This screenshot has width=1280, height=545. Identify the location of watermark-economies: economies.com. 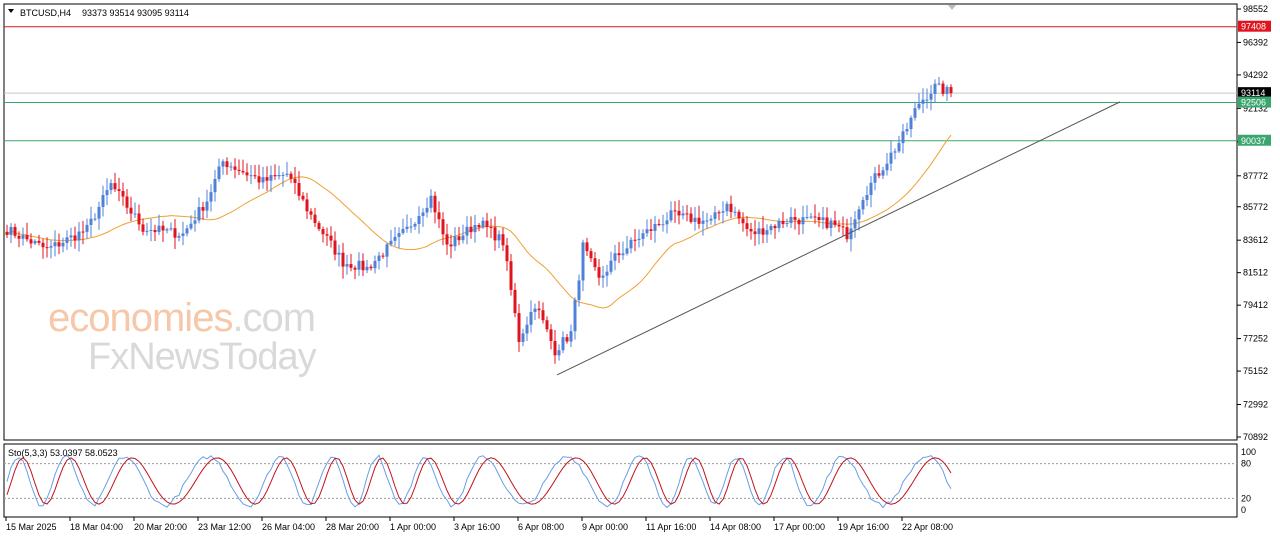
(182, 318).